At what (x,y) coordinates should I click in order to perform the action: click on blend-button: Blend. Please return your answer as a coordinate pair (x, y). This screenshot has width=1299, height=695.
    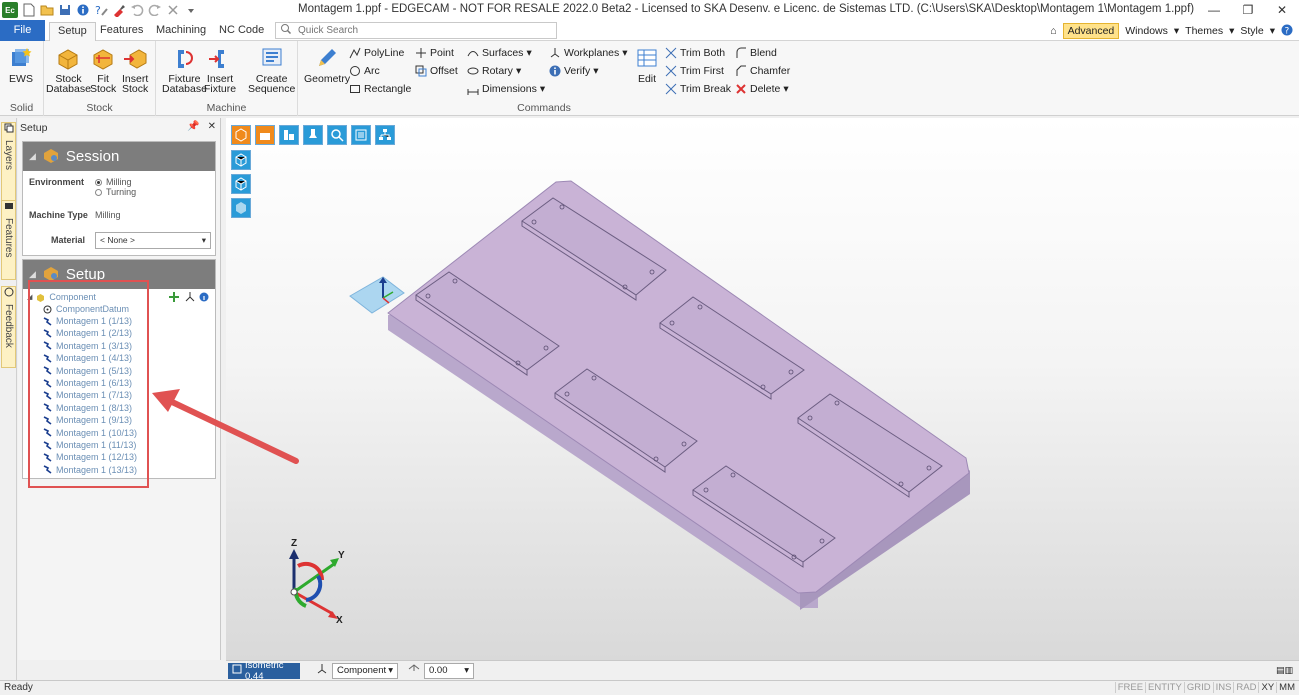
    Looking at the image, I should click on (755, 52).